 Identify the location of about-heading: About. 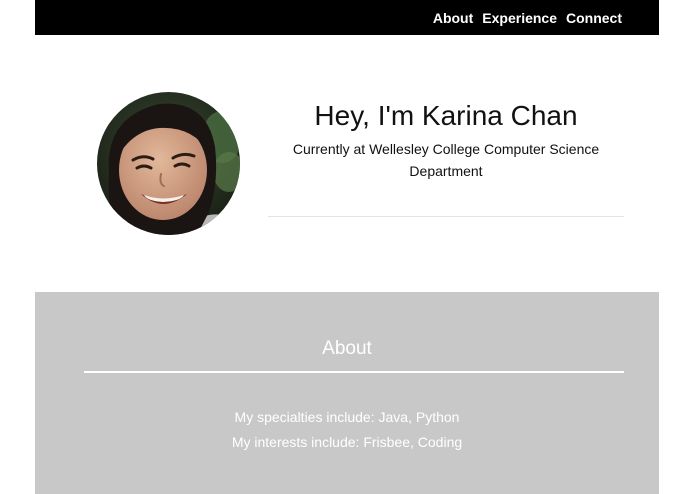
(347, 348).